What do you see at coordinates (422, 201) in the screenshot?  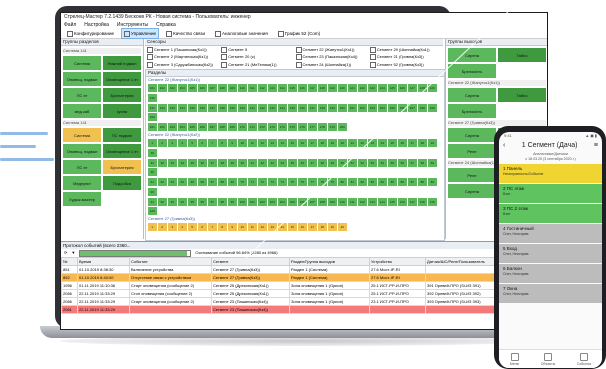 I see `section-tile: 118` at bounding box center [422, 201].